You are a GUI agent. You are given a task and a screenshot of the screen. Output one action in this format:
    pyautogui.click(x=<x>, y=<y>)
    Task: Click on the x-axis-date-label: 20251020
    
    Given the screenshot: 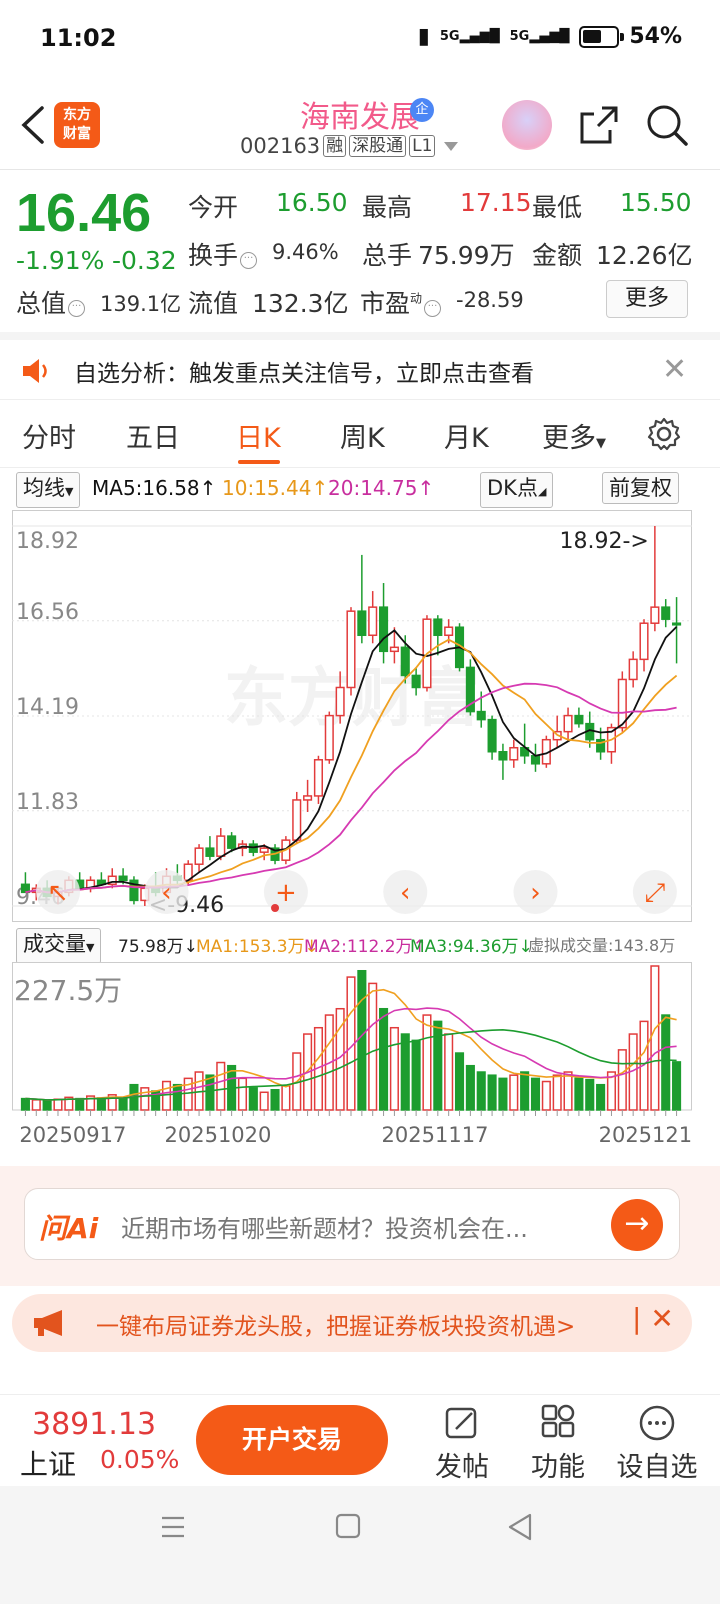 What is the action you would take?
    pyautogui.click(x=218, y=1135)
    